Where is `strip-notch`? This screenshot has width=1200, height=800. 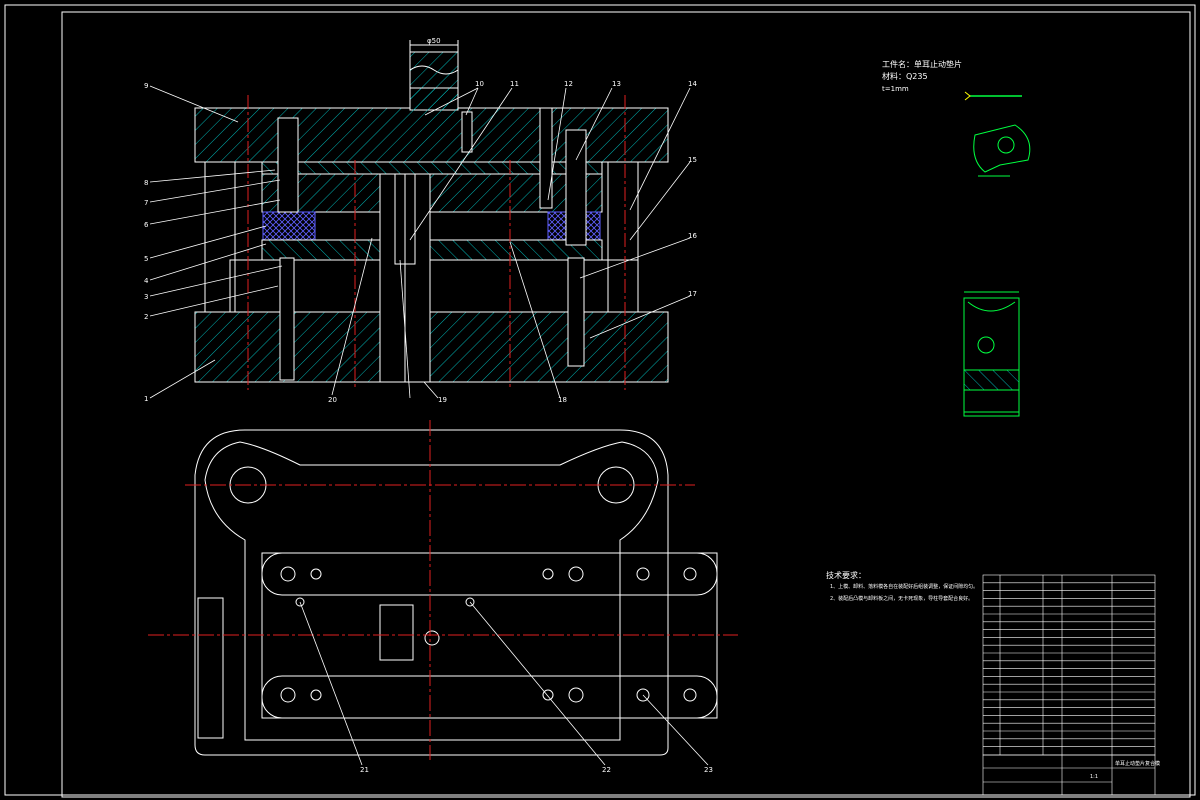 strip-notch is located at coordinates (991, 380).